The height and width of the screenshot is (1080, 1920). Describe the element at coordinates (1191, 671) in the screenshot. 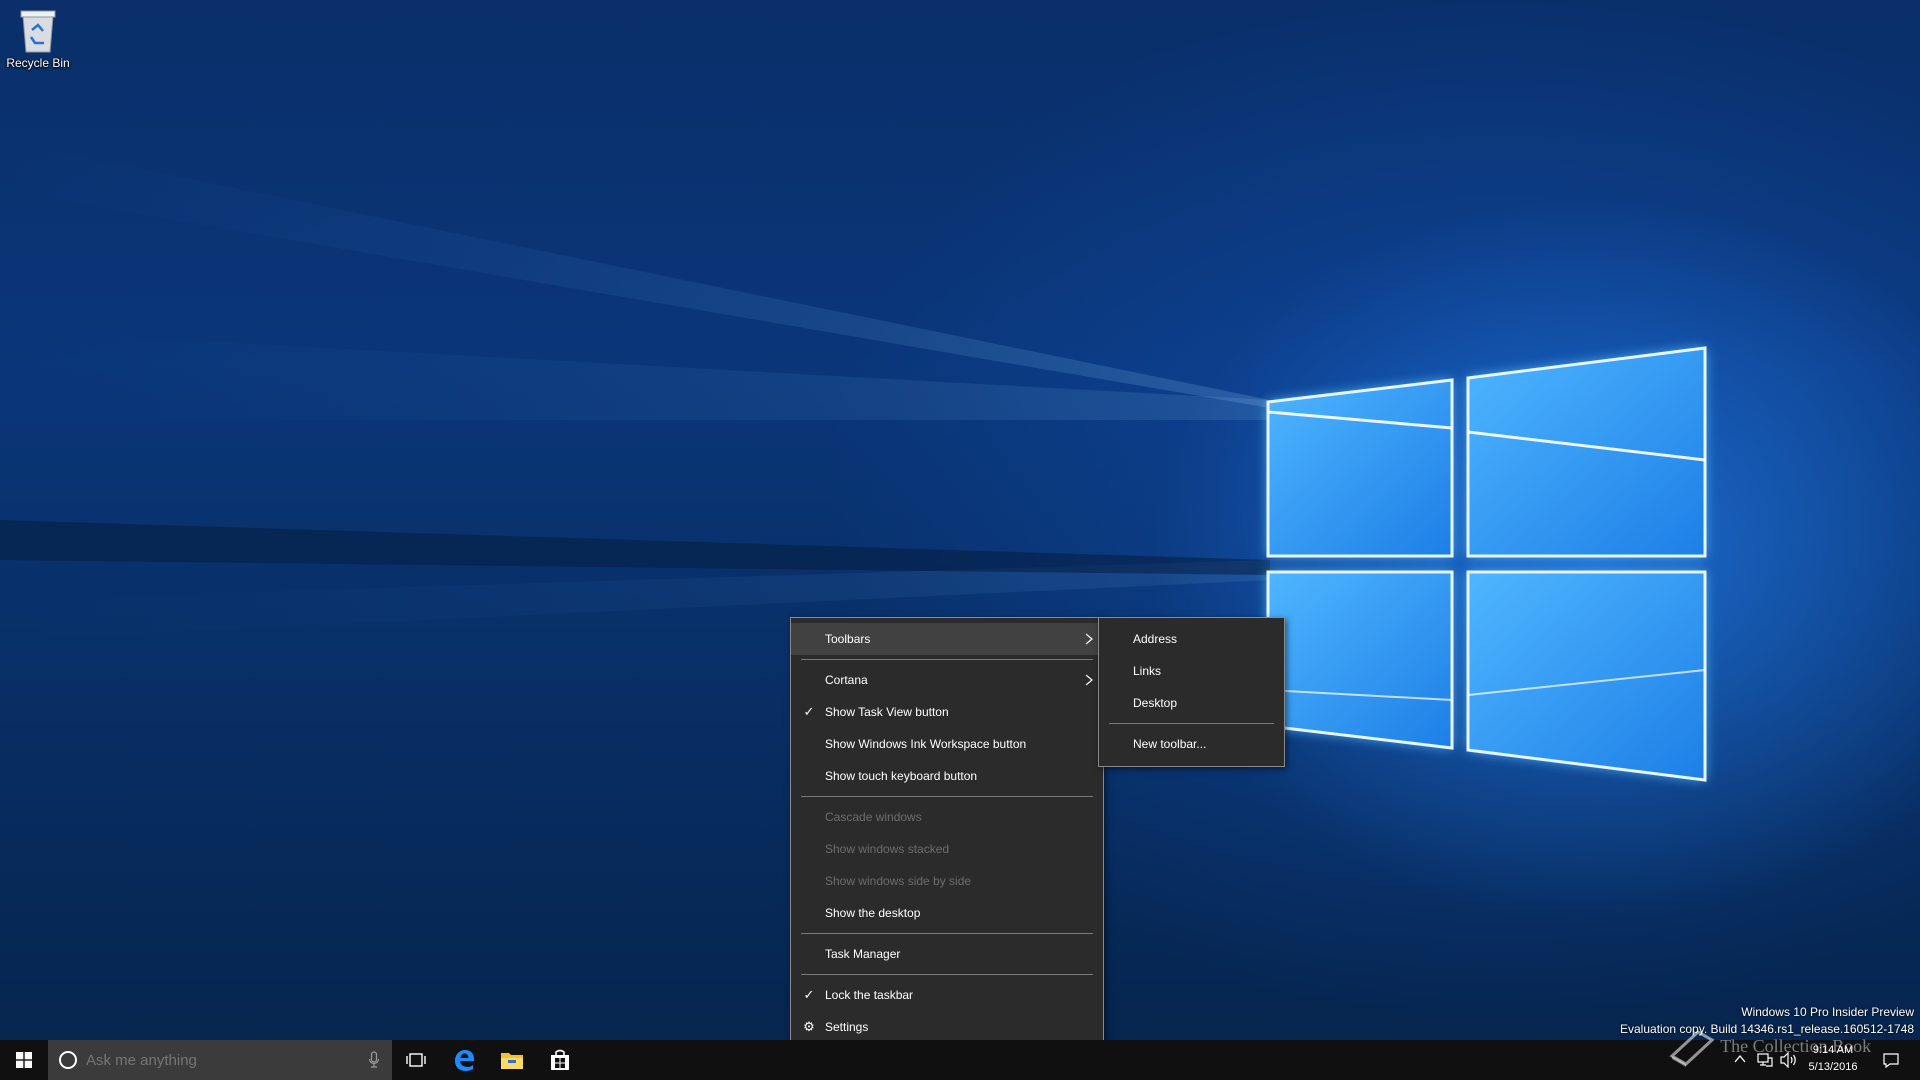

I see `submenu-item-links: Links` at that location.